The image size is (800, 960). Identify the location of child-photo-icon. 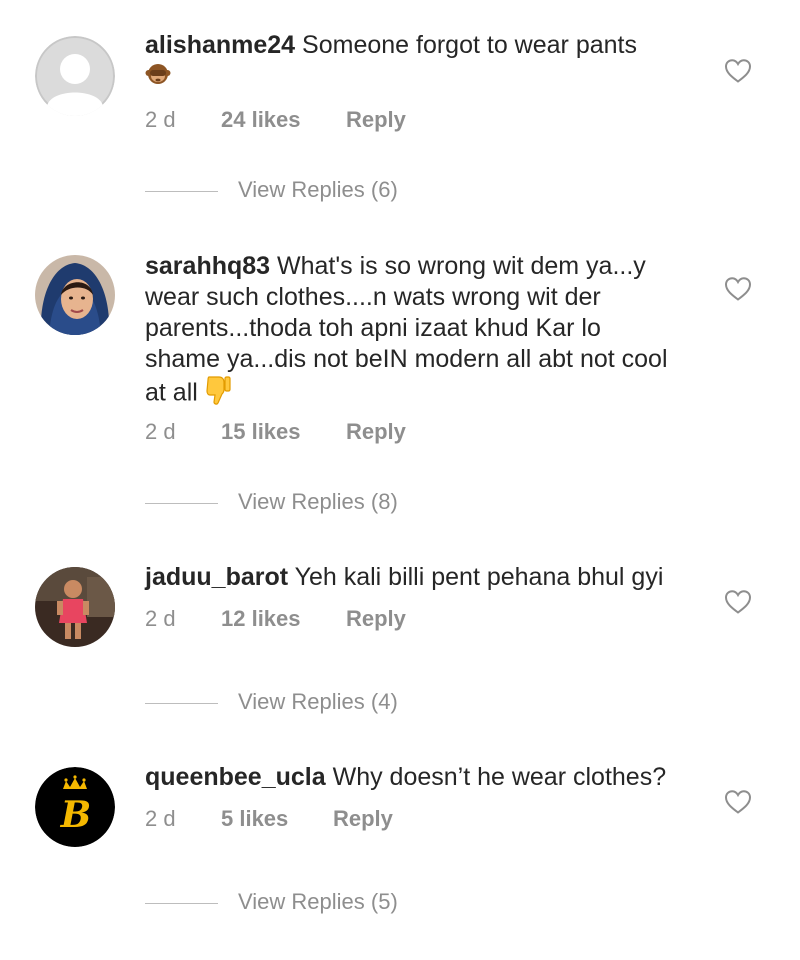
(75, 607).